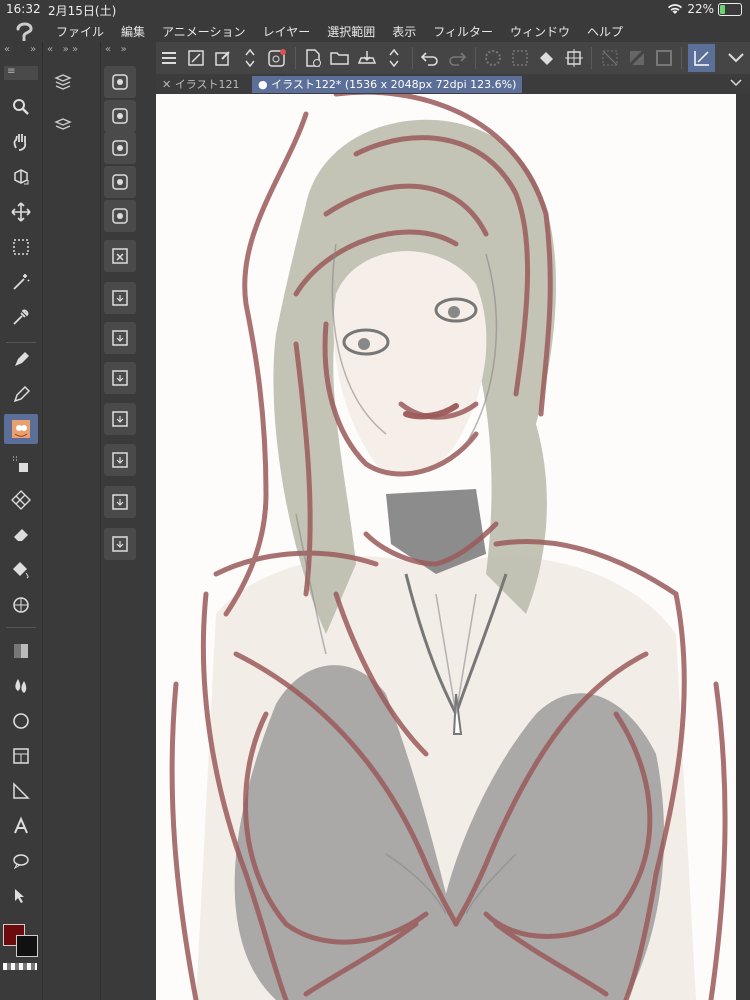 This screenshot has width=750, height=1000. Describe the element at coordinates (701, 58) in the screenshot. I see `snap-to-ruler-icon` at that location.